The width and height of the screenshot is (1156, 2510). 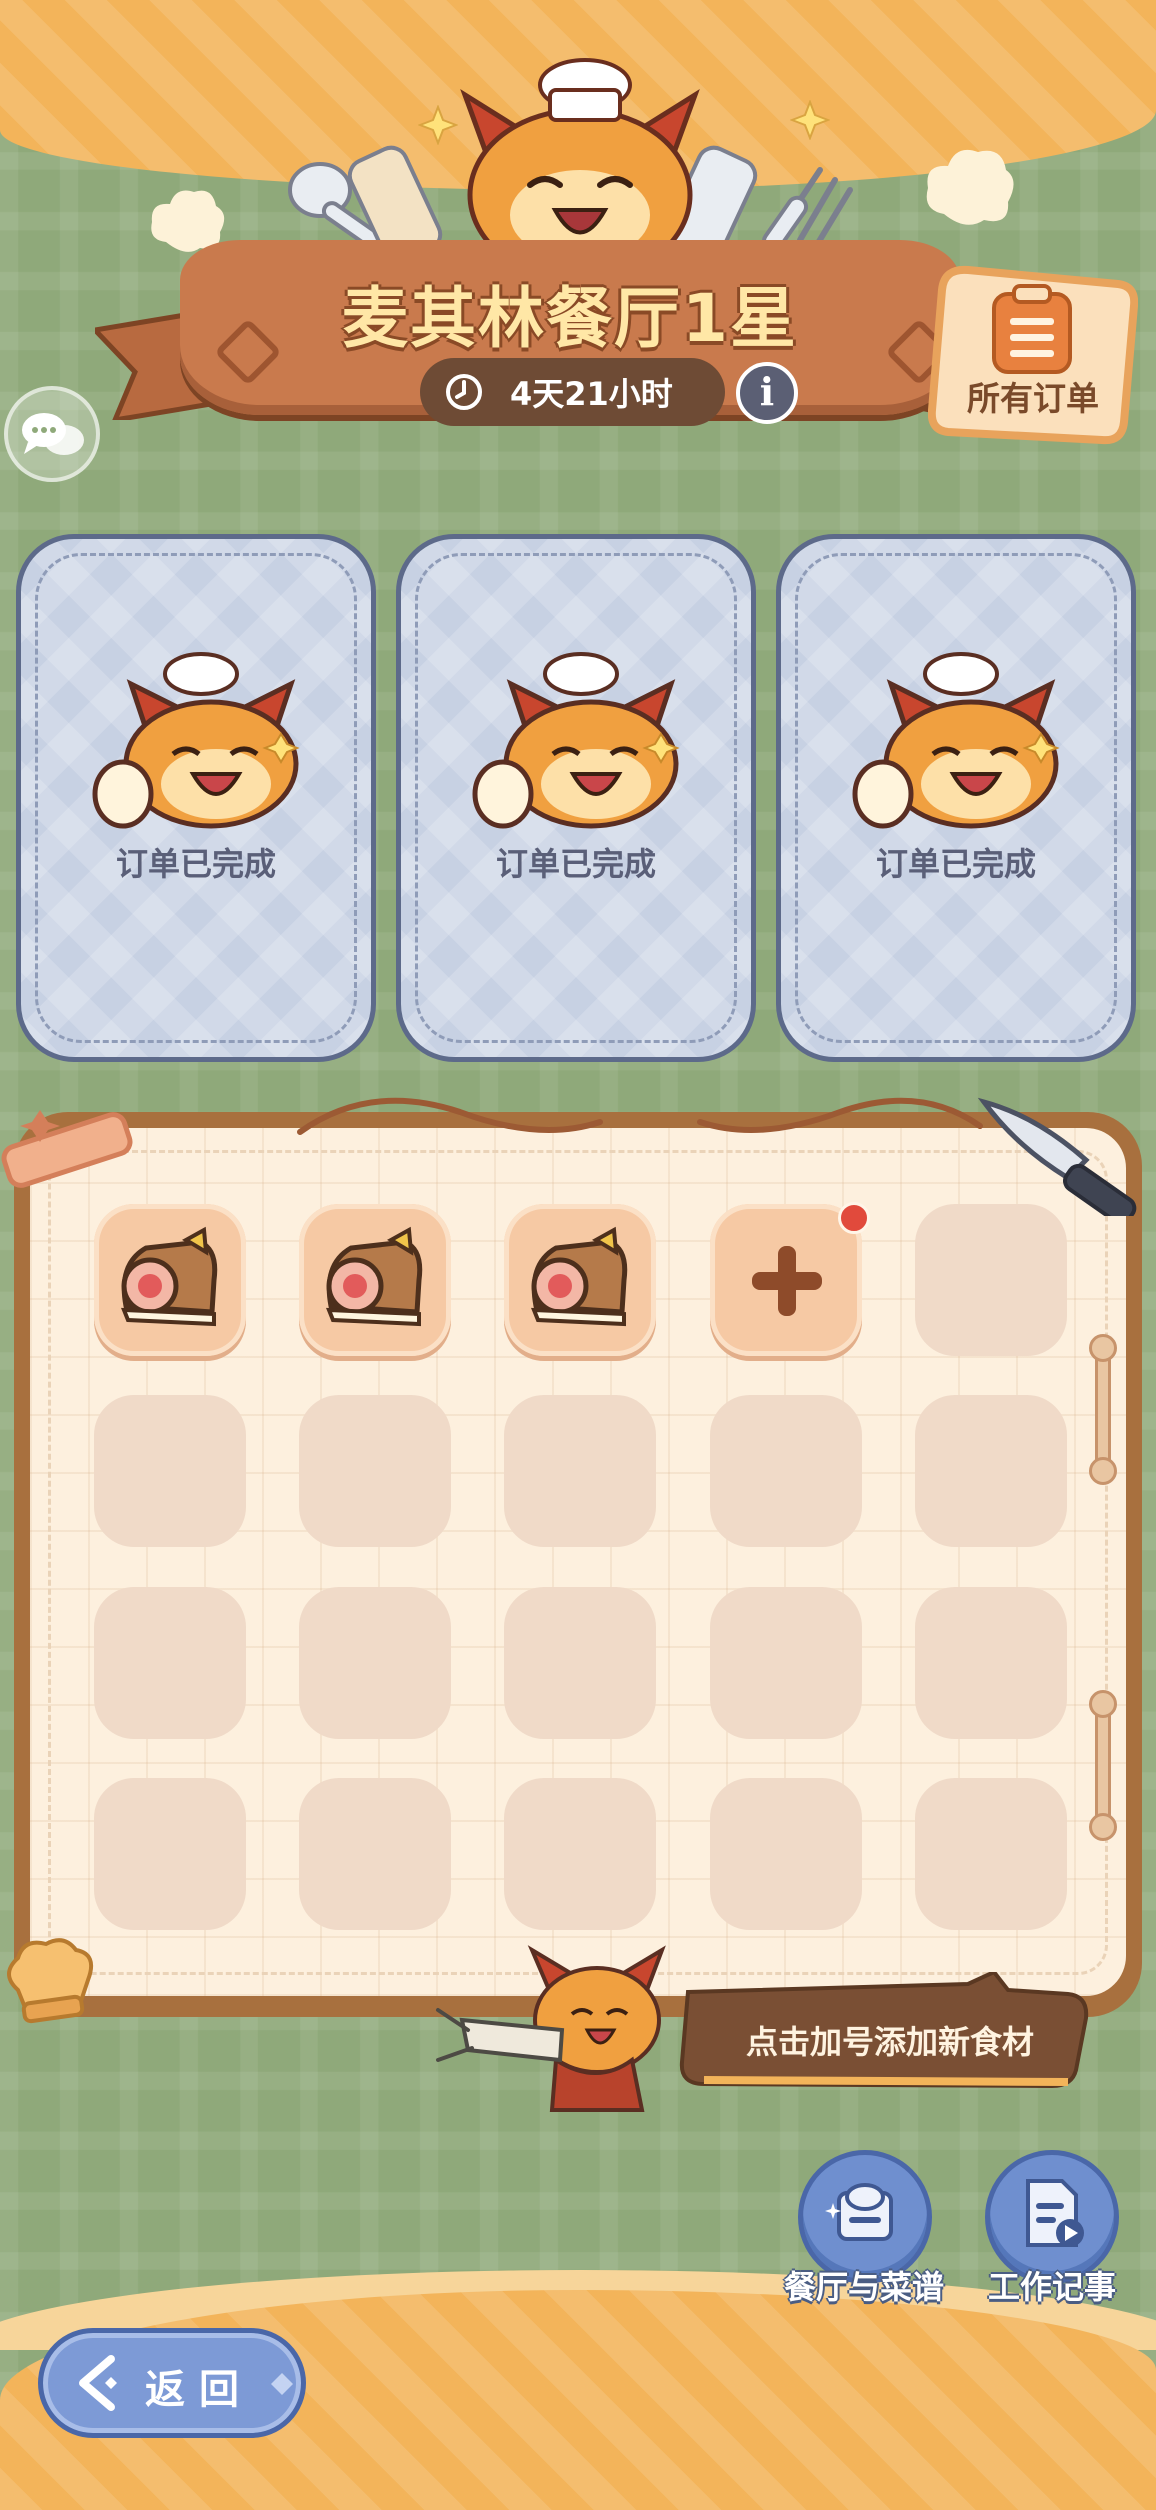 What do you see at coordinates (580, 156) in the screenshot?
I see `chef-fox-mascot` at bounding box center [580, 156].